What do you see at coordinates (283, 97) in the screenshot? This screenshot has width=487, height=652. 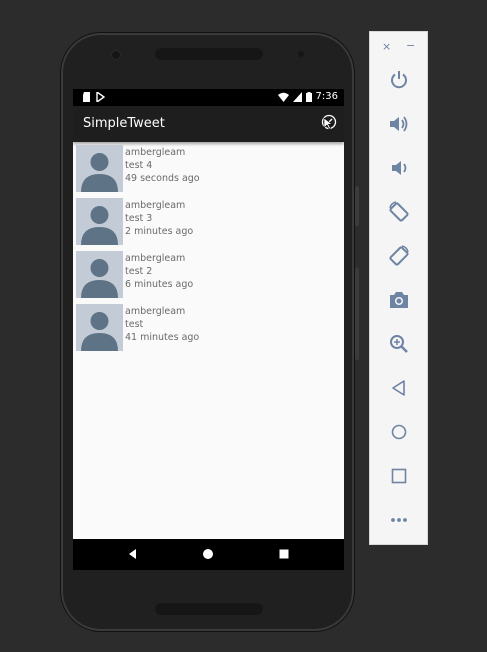 I see `wifi-icon` at bounding box center [283, 97].